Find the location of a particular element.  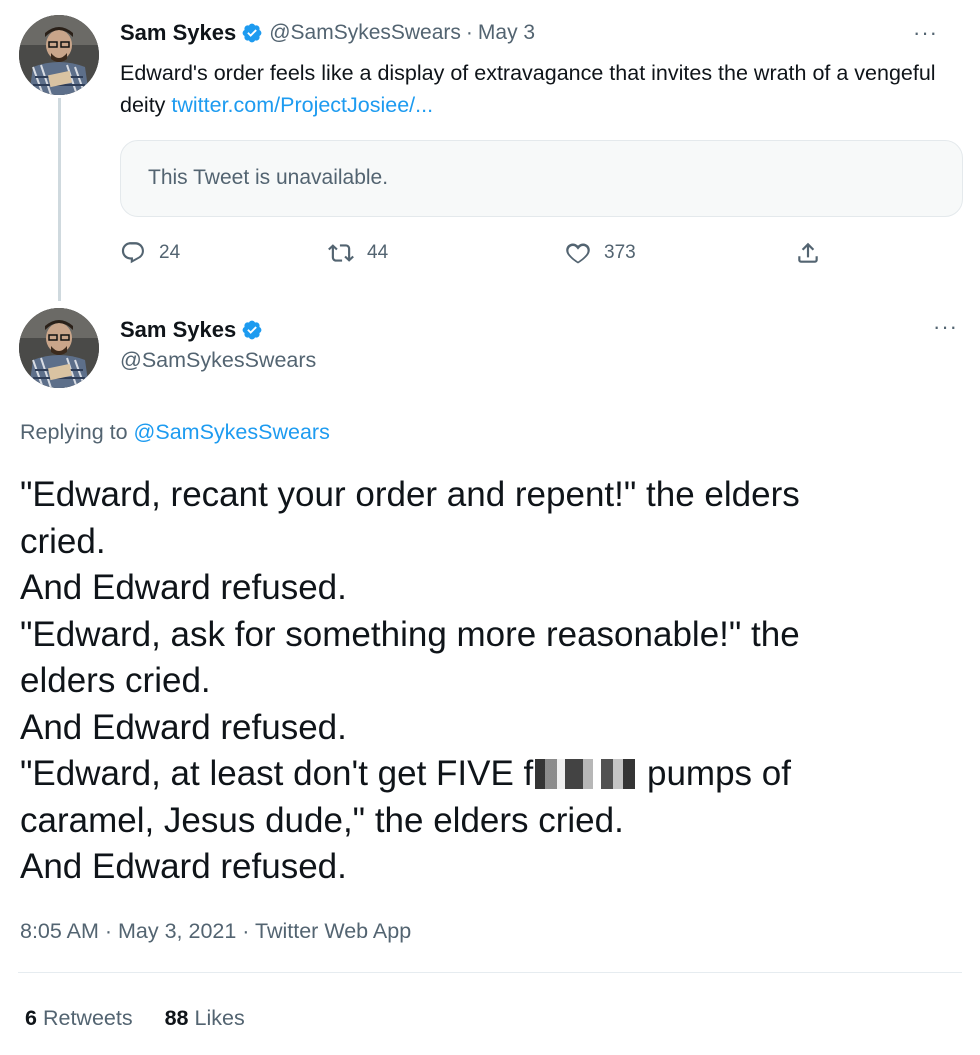

replying-handle-link: @SamSykesSwears is located at coordinates (232, 432).